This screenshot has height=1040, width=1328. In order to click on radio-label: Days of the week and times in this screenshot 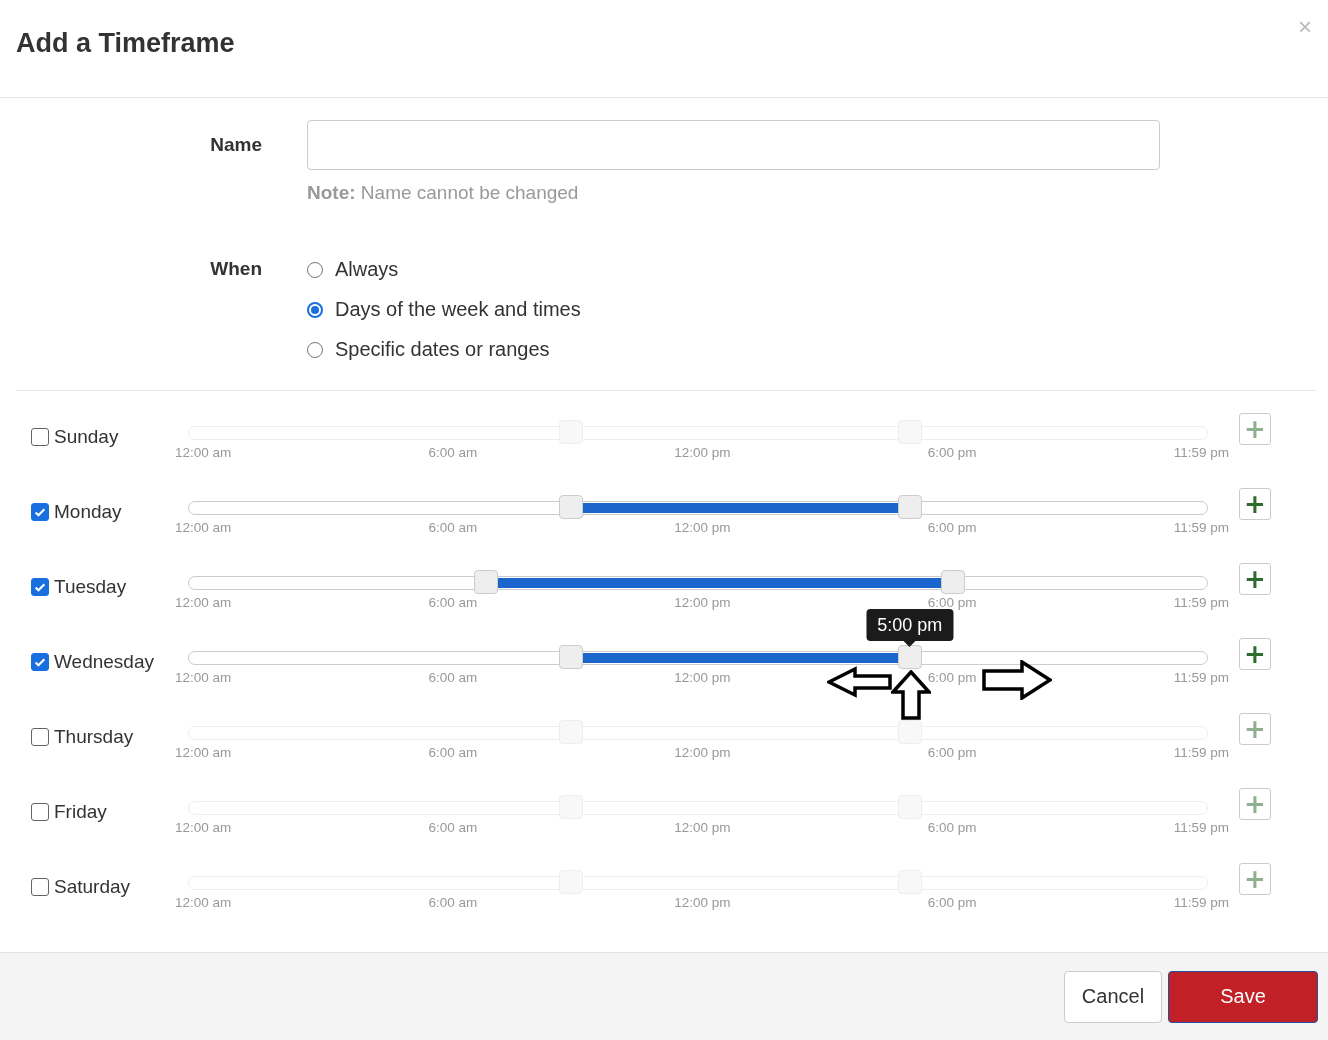, I will do `click(458, 309)`.